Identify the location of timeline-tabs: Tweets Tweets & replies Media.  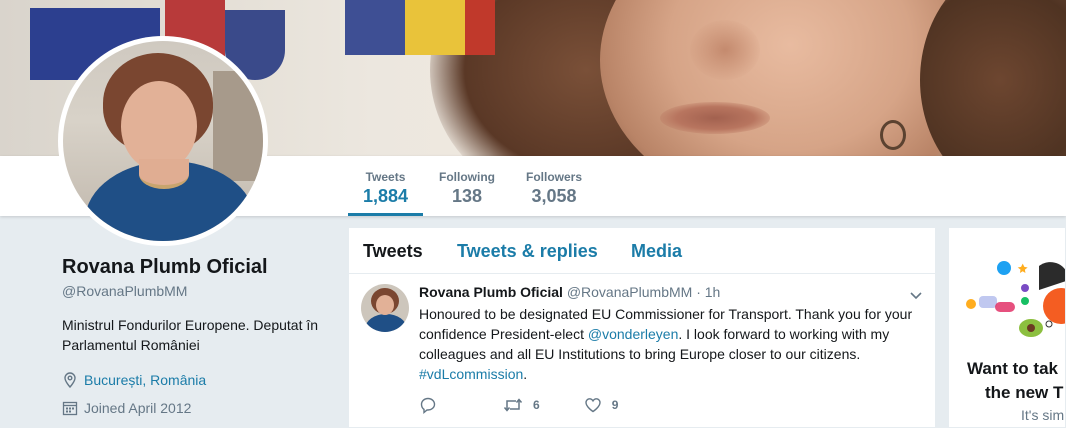
(642, 251).